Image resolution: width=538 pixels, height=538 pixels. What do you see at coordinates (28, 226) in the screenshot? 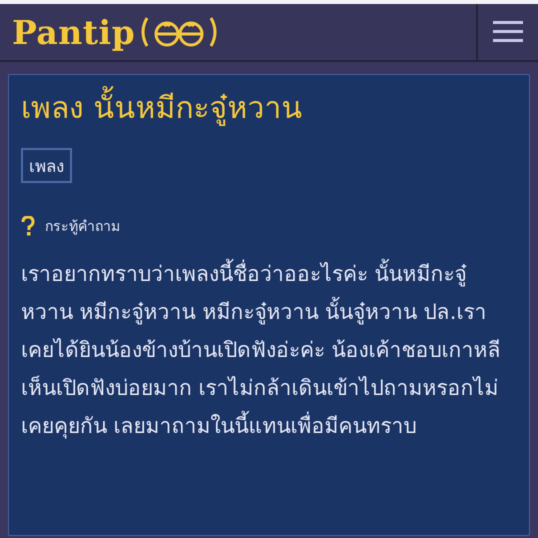
I see `question-icon` at bounding box center [28, 226].